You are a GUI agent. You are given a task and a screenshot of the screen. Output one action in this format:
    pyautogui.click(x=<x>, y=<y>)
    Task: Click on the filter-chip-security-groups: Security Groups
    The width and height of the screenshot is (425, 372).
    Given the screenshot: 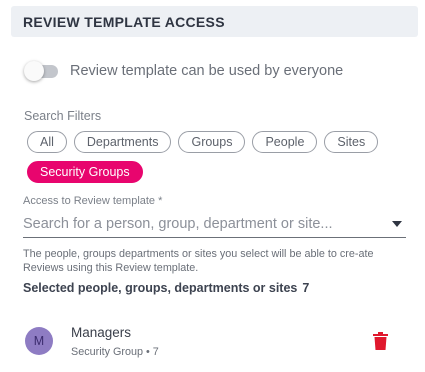 What is the action you would take?
    pyautogui.click(x=85, y=172)
    